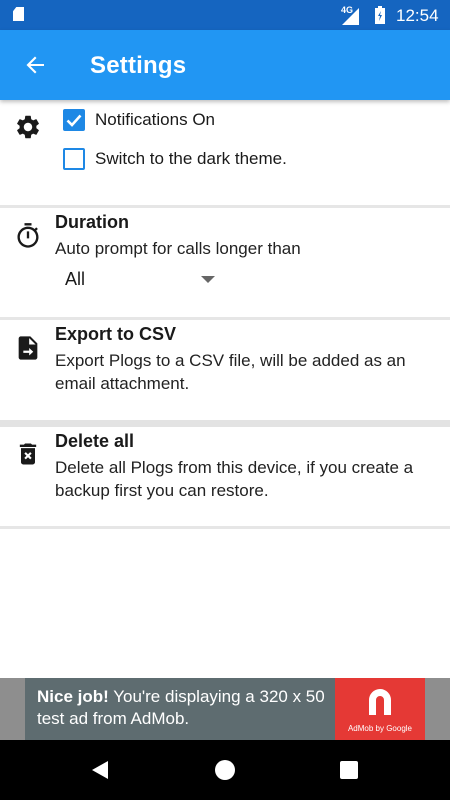 This screenshot has height=800, width=450. Describe the element at coordinates (225, 15) in the screenshot. I see `status-bar: 4G 12:54` at that location.